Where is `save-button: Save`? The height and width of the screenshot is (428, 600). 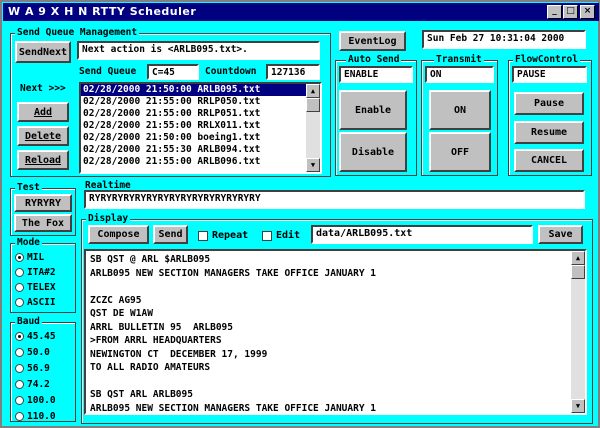 save-button: Save is located at coordinates (560, 234).